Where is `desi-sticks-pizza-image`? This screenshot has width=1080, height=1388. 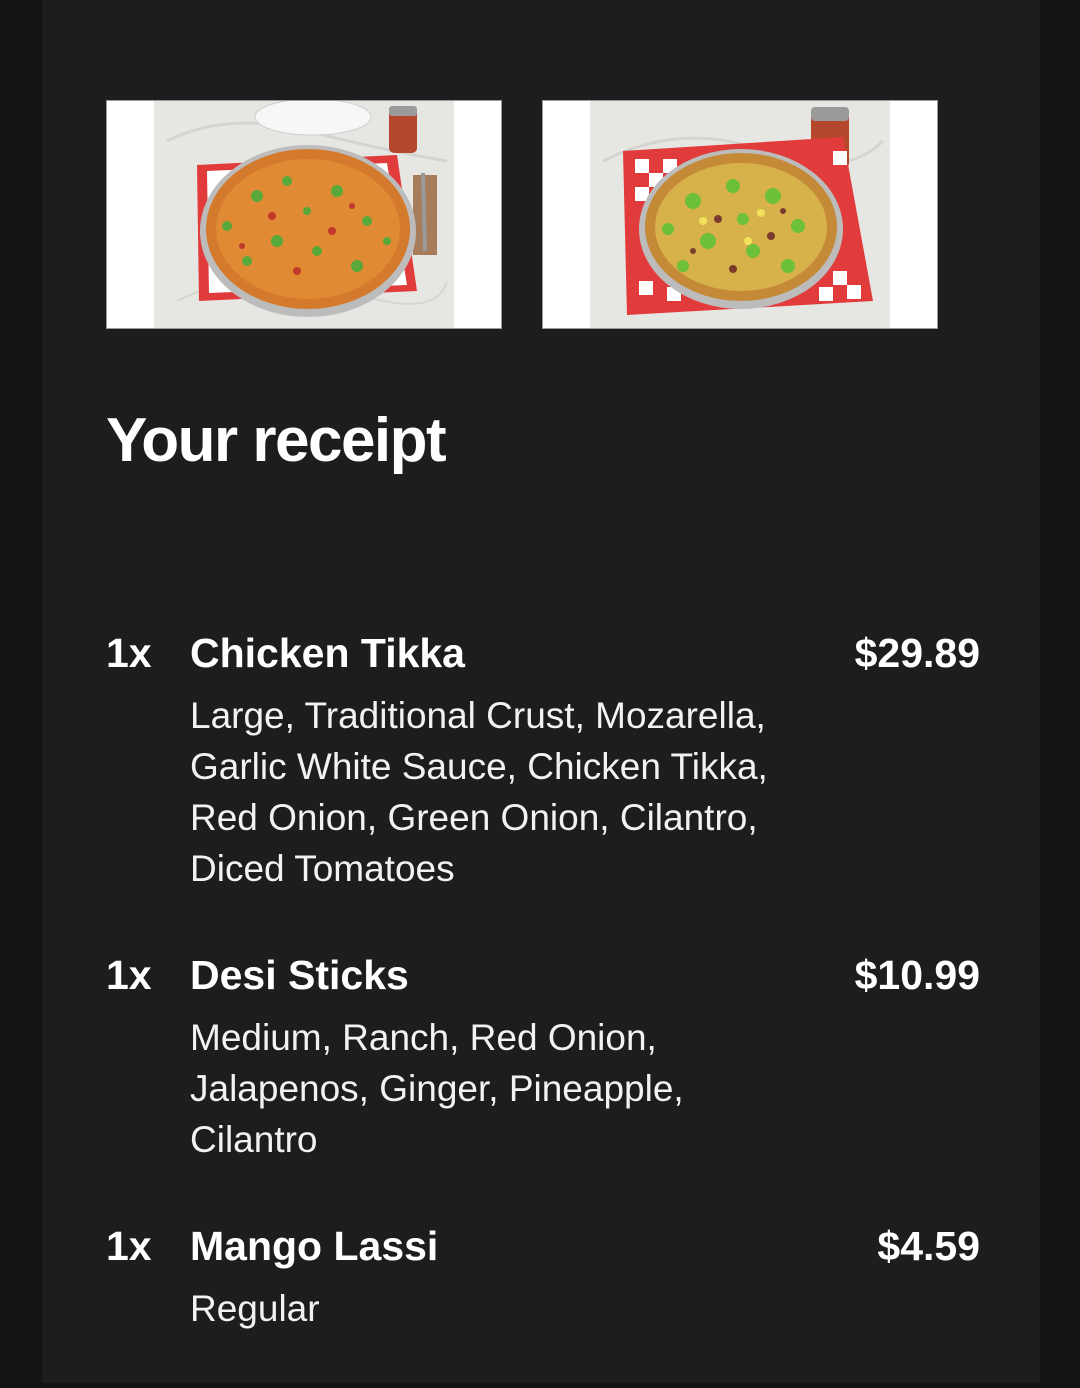
desi-sticks-pizza-image is located at coordinates (740, 214).